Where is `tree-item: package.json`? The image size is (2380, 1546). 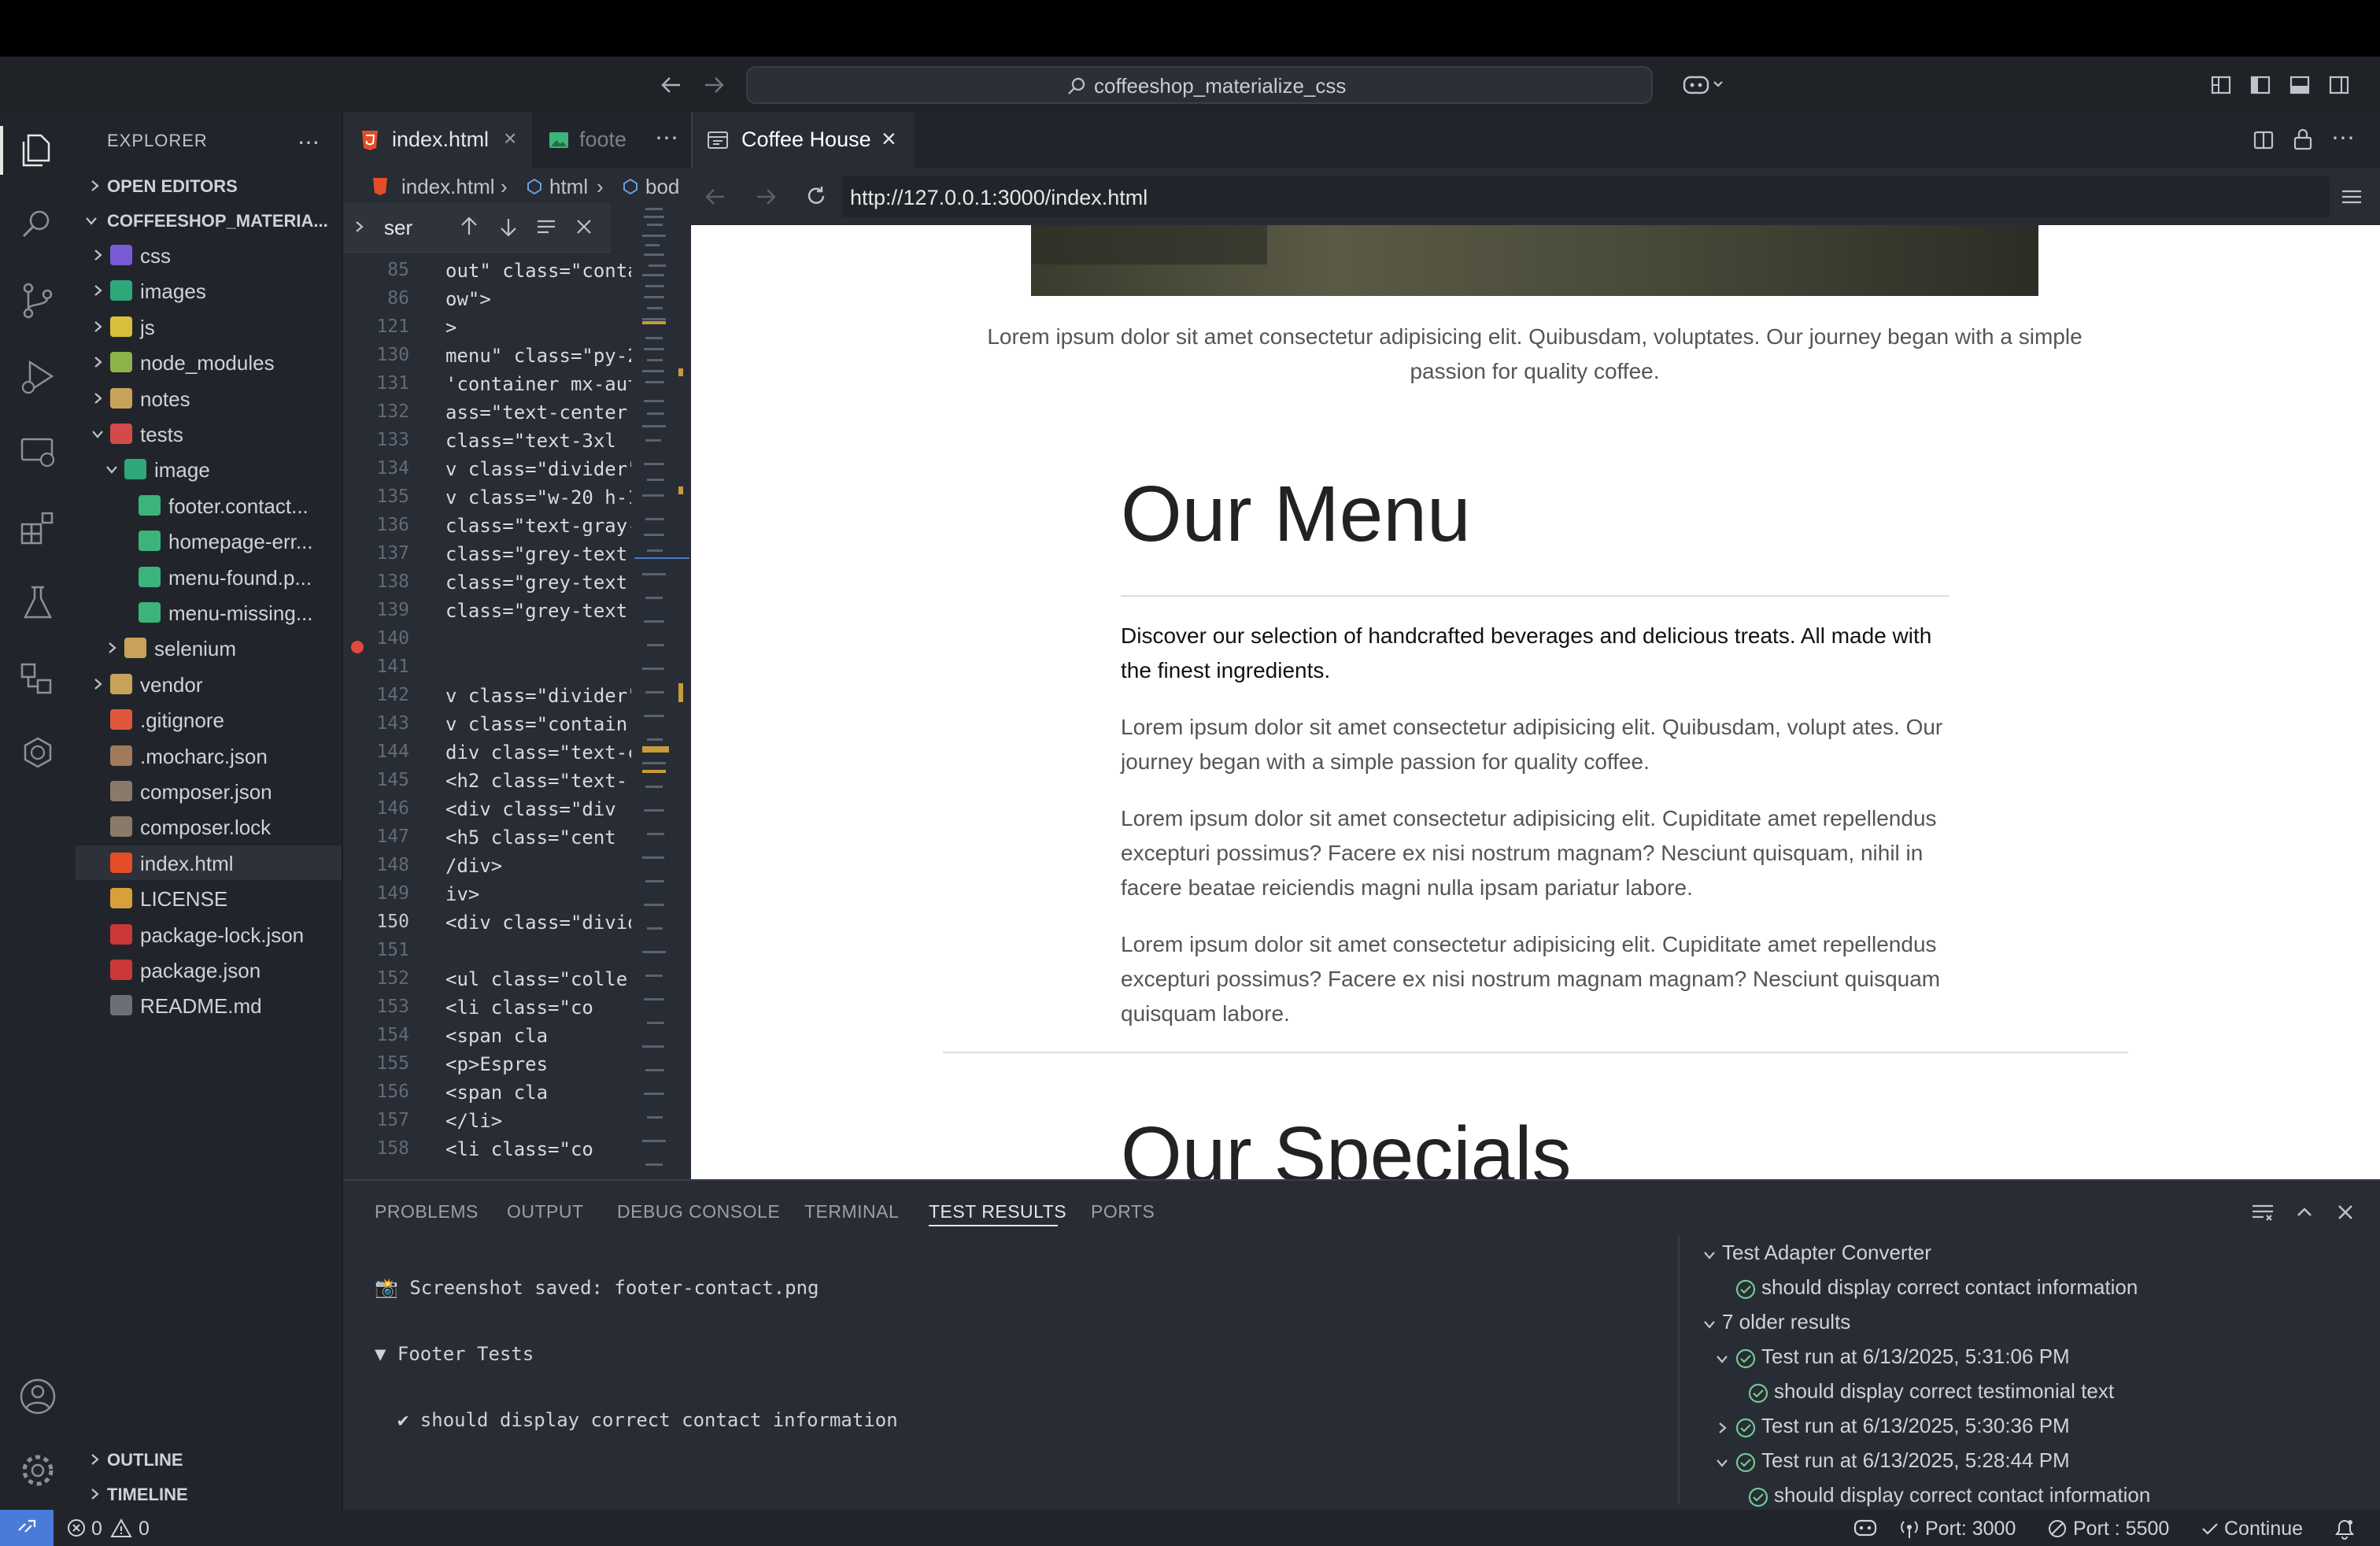 tree-item: package.json is located at coordinates (209, 970).